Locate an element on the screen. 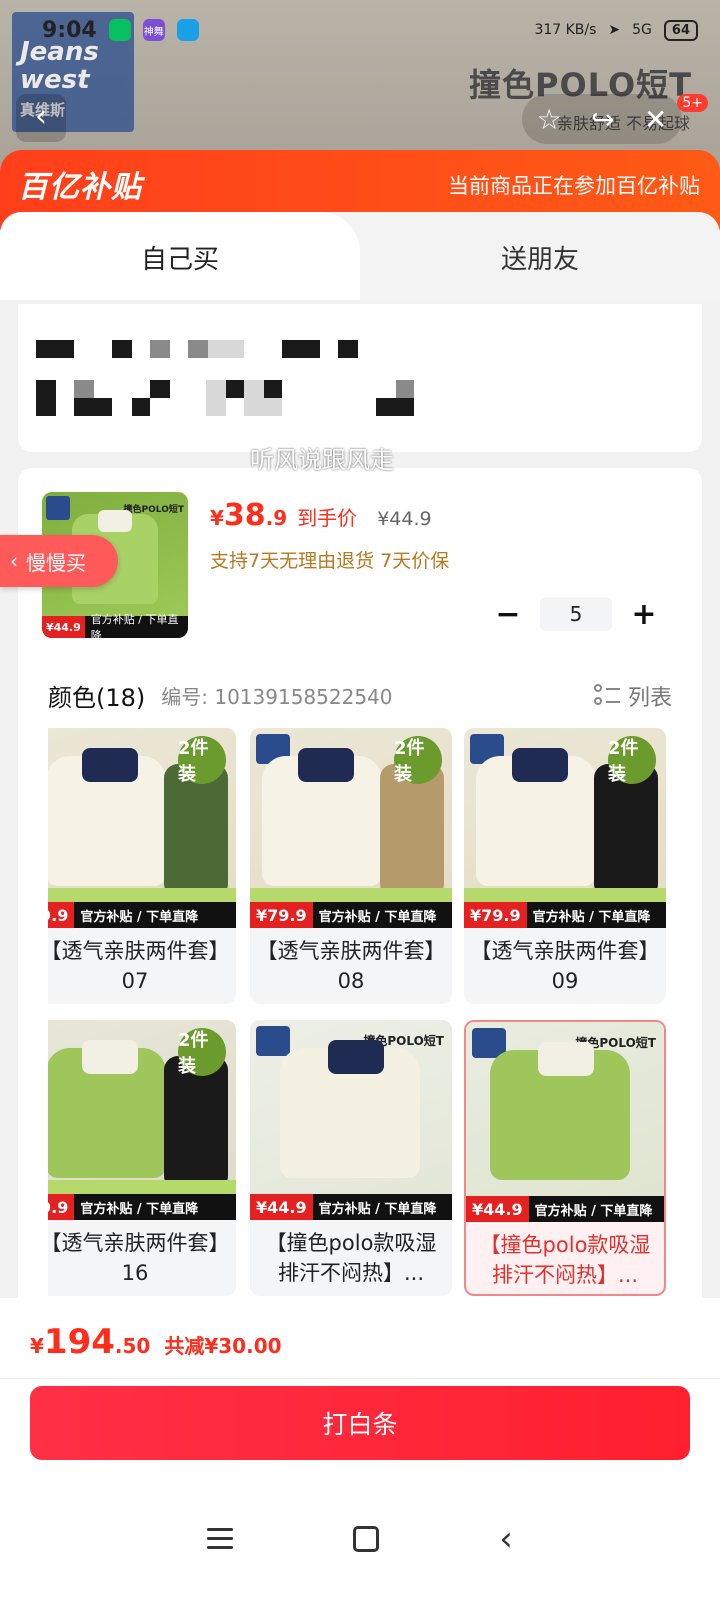 The height and width of the screenshot is (1600, 720). variant-tile: 2件装 ¥79.9 官方补贴 / 下单直降 【透气亲肤两件套】09 is located at coordinates (565, 866).